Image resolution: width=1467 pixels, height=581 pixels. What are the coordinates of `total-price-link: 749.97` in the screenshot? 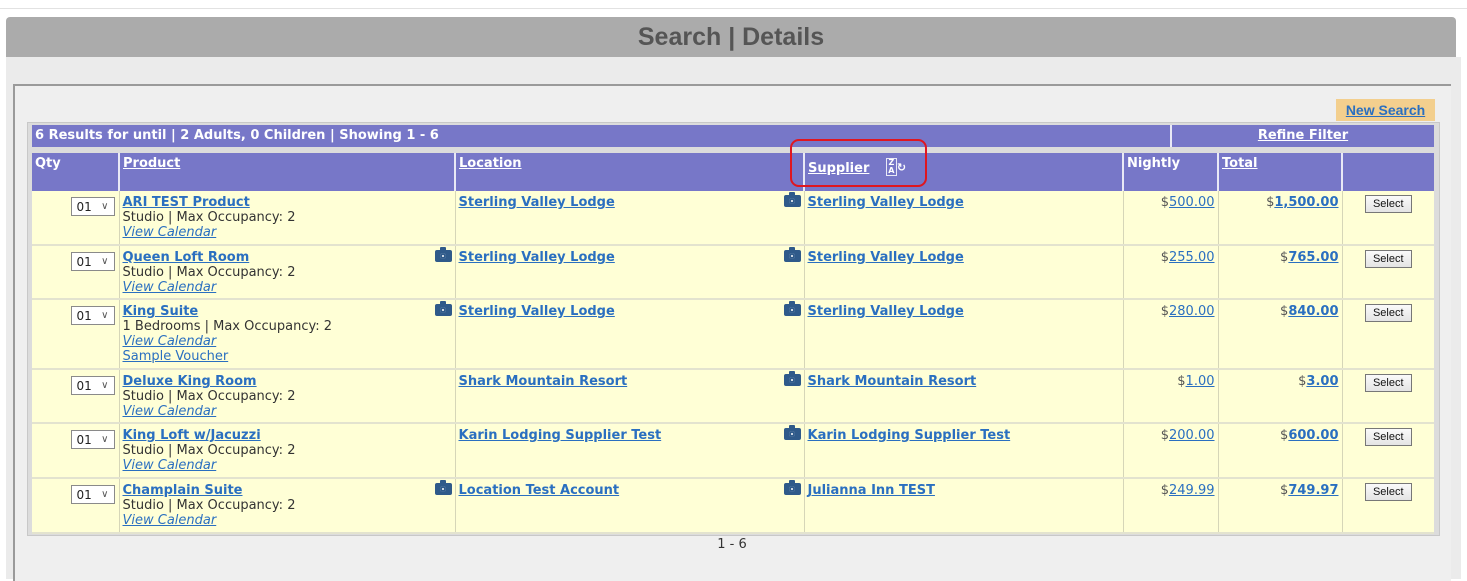 It's located at (1313, 490).